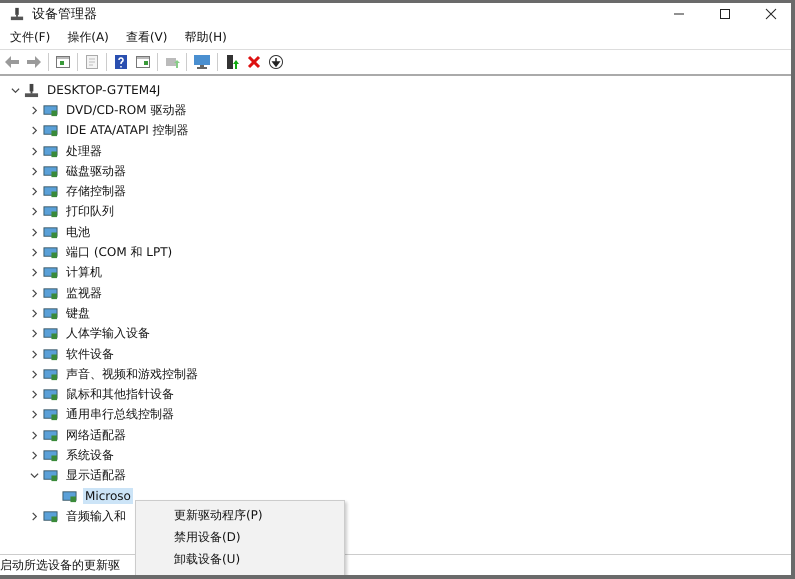 Image resolution: width=795 pixels, height=579 pixels. What do you see at coordinates (103, 90) in the screenshot?
I see `tree-item: DESKTOP-G7TEM4J` at bounding box center [103, 90].